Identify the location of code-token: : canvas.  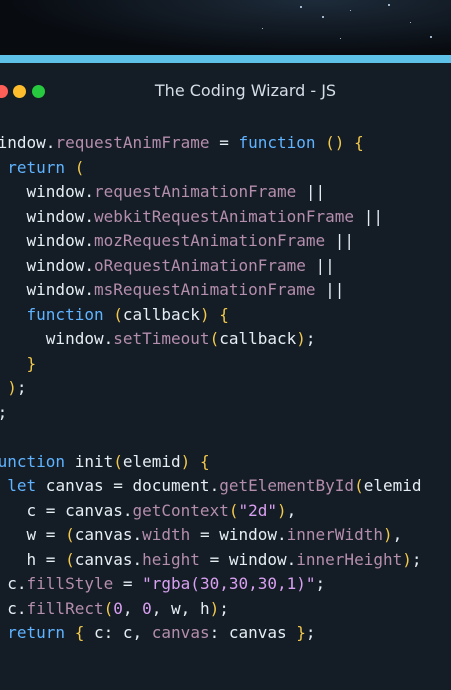
(253, 632).